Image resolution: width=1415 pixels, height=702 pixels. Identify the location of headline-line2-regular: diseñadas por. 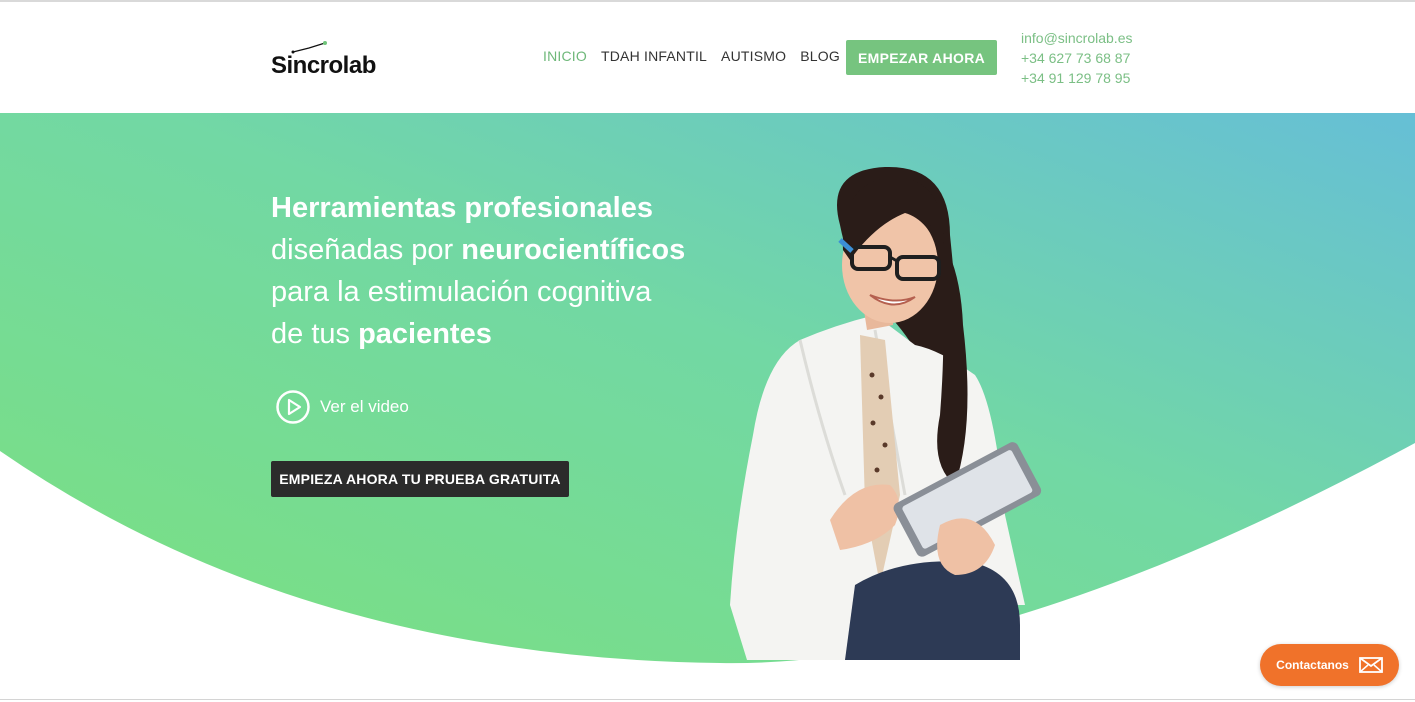
(366, 250).